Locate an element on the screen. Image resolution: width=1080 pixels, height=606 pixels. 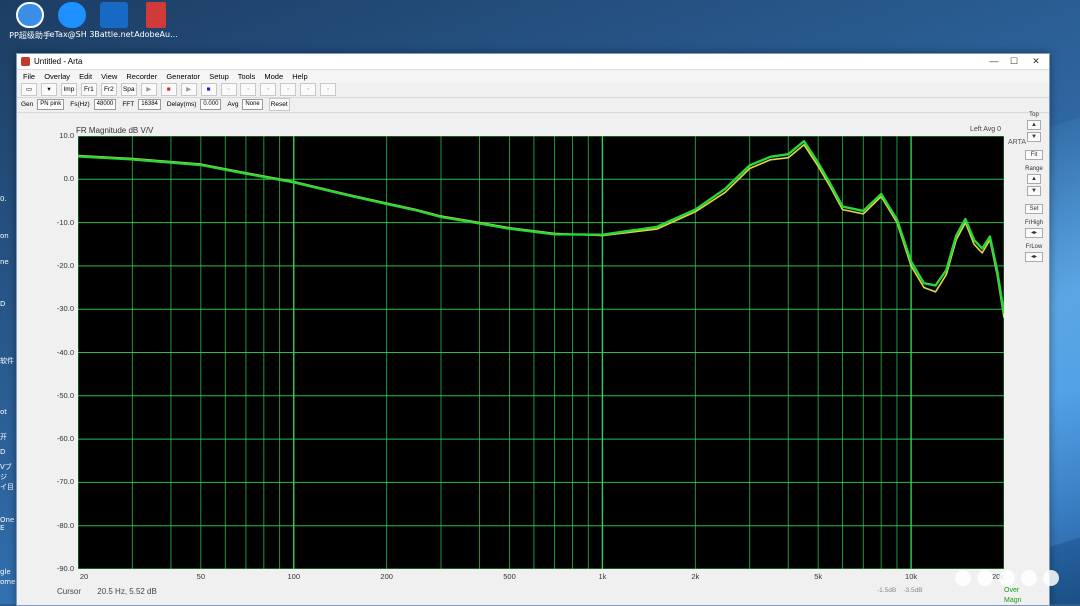
maximize-button: ☐ is located at coordinates (1014, 61).